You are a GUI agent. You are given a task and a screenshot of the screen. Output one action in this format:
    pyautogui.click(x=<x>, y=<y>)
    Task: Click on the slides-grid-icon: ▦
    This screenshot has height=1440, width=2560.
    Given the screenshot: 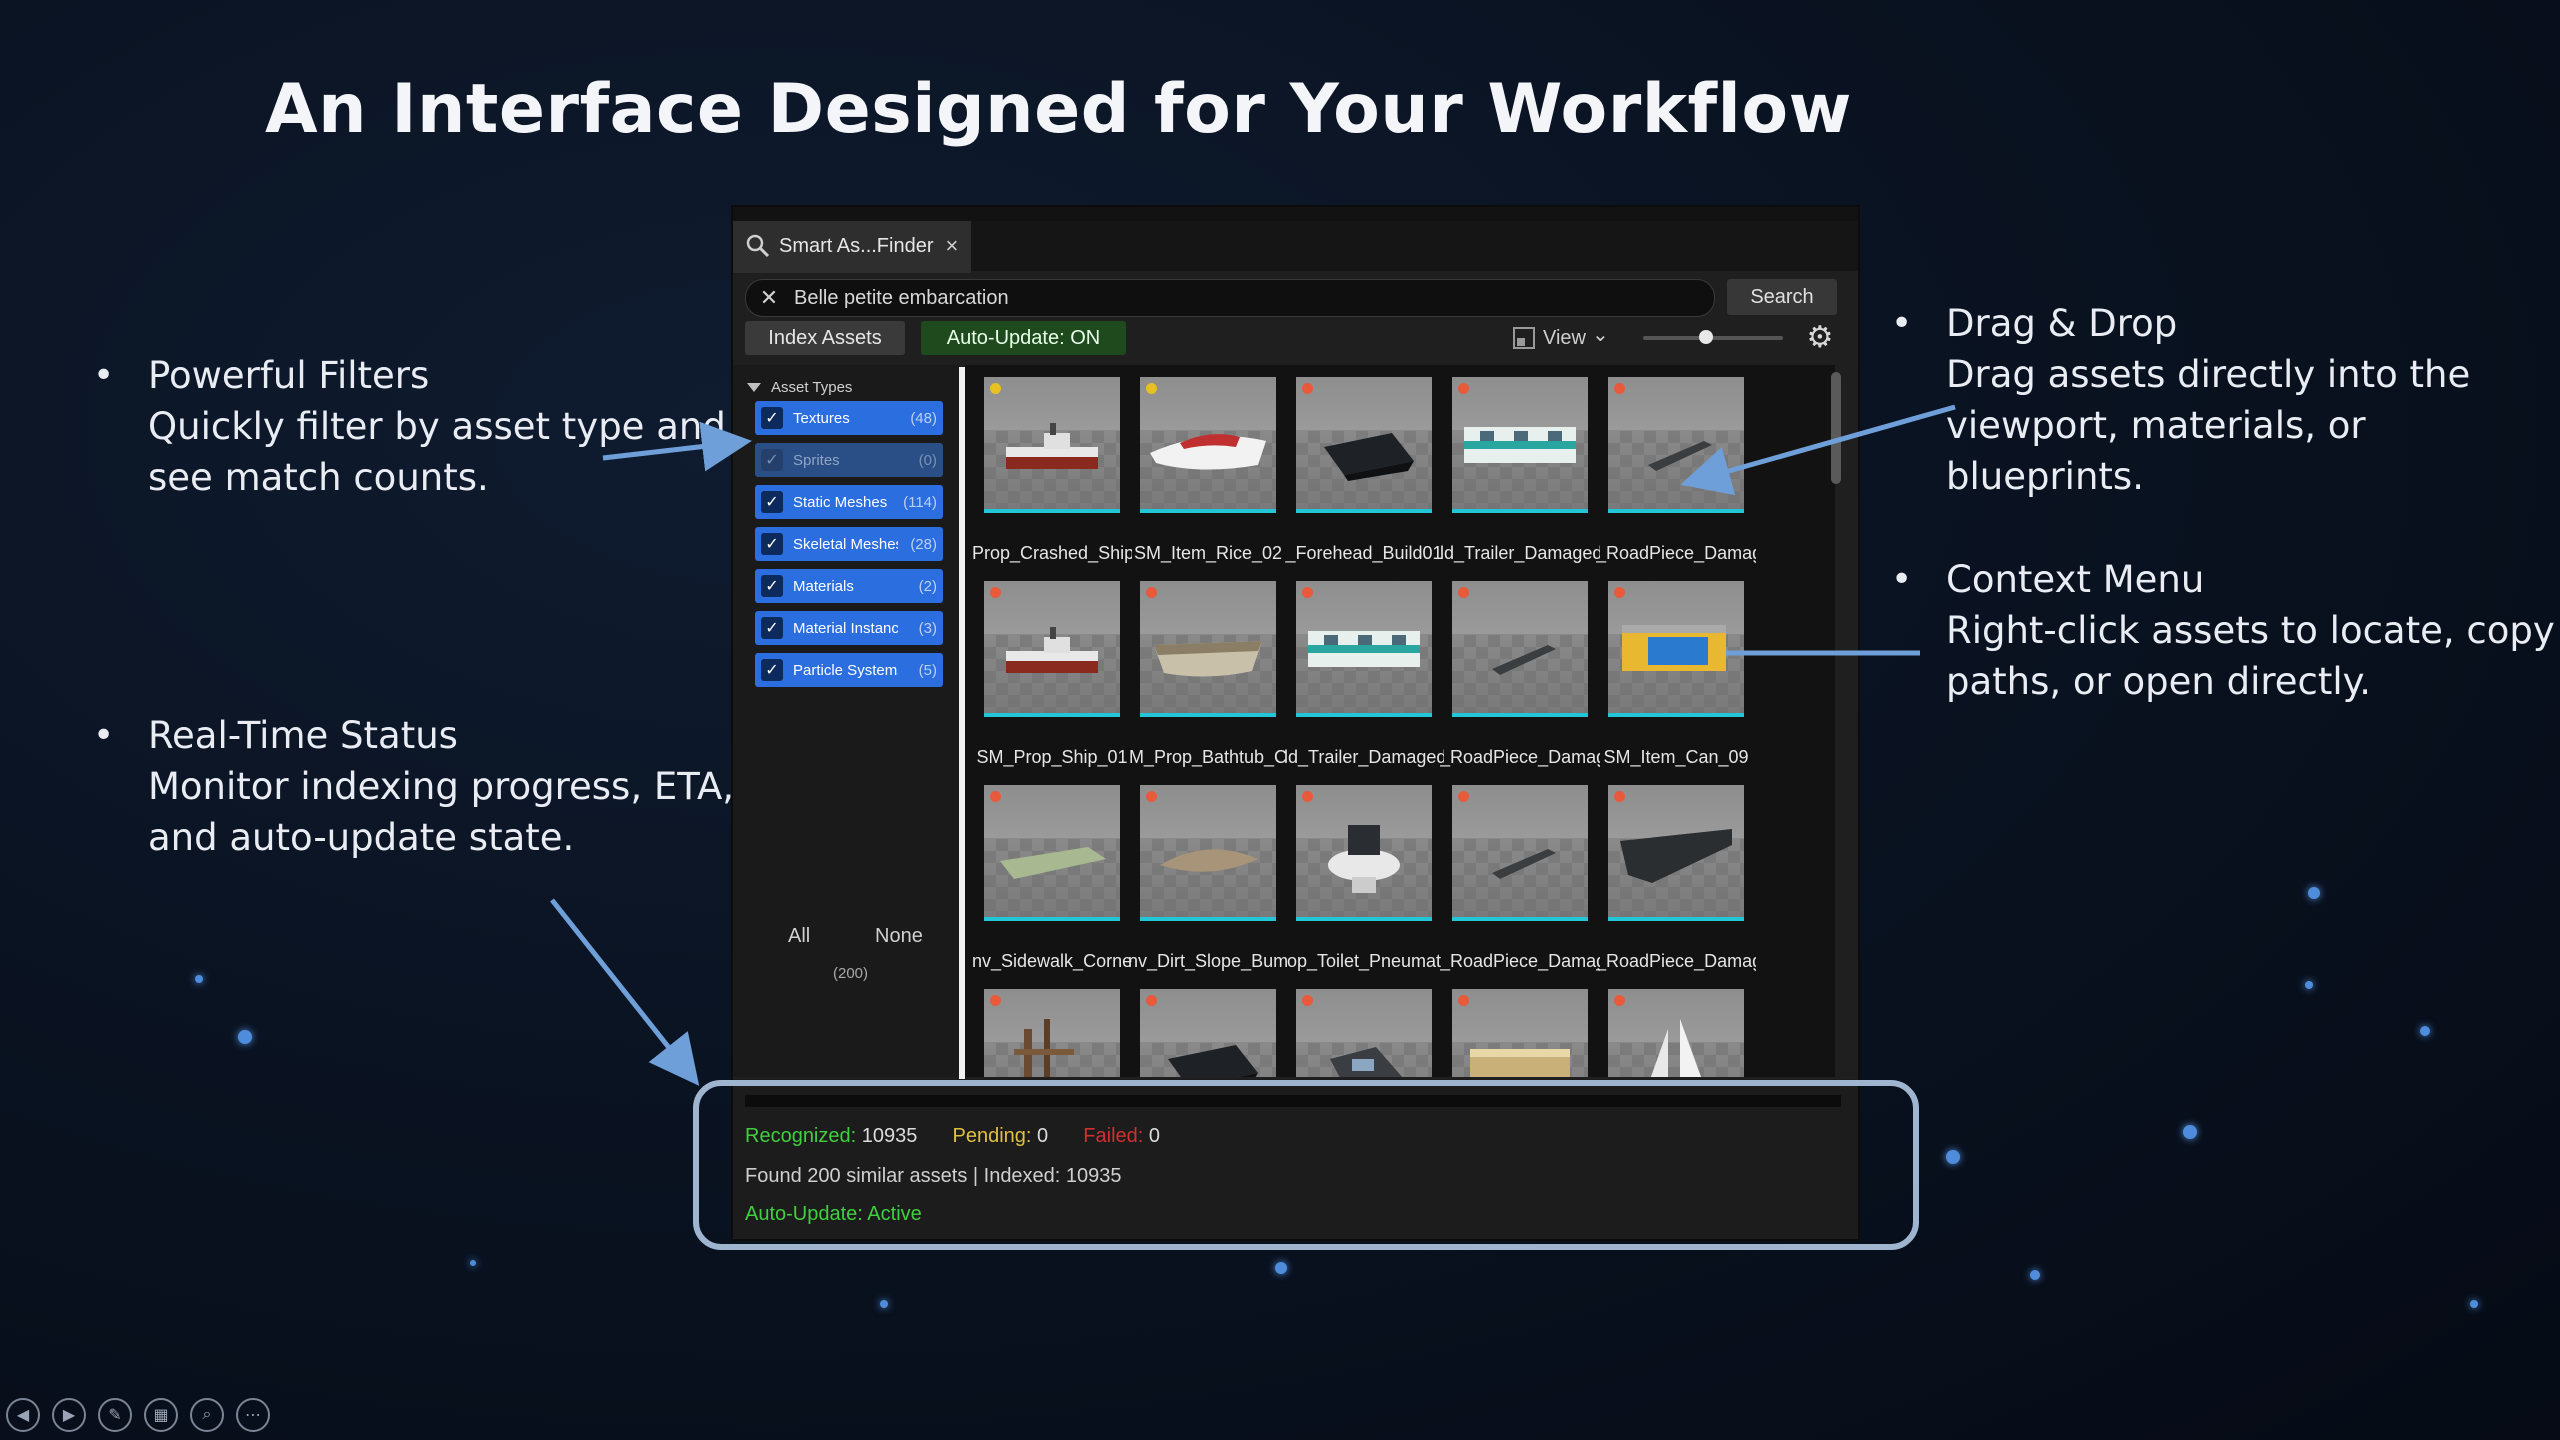 What is the action you would take?
    pyautogui.click(x=161, y=1415)
    